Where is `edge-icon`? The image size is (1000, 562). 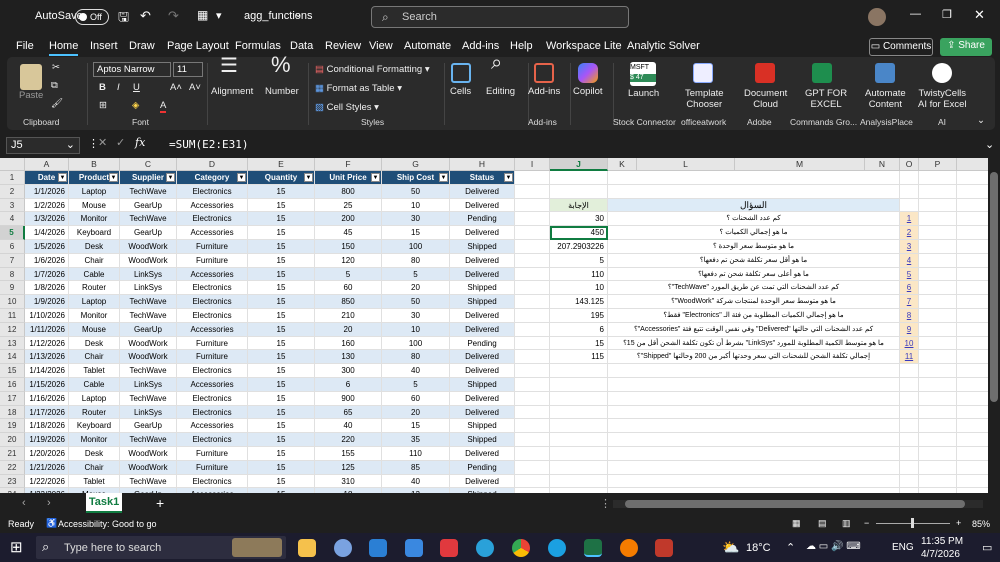
edge-icon is located at coordinates (557, 548).